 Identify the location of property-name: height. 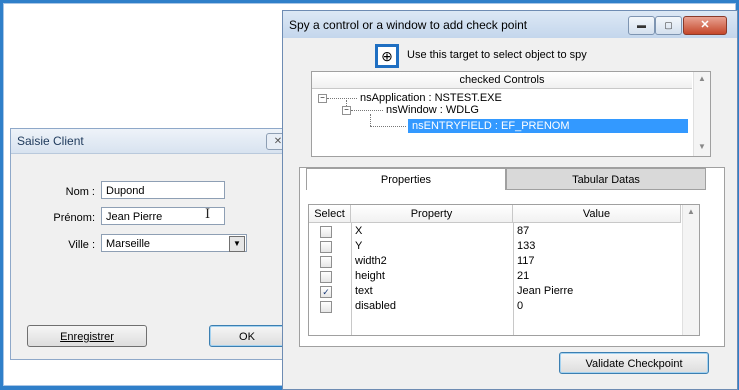
(370, 276).